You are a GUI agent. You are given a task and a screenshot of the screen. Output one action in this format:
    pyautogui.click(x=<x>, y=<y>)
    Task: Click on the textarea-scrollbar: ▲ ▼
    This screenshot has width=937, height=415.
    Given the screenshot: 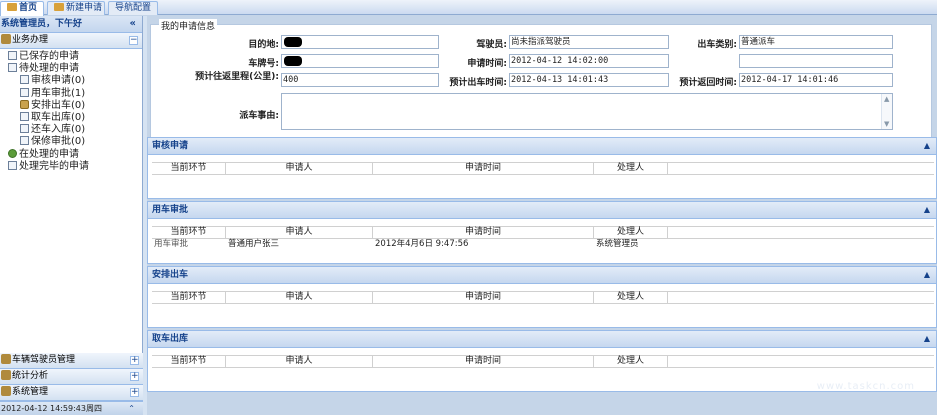 What is the action you would take?
    pyautogui.click(x=886, y=111)
    